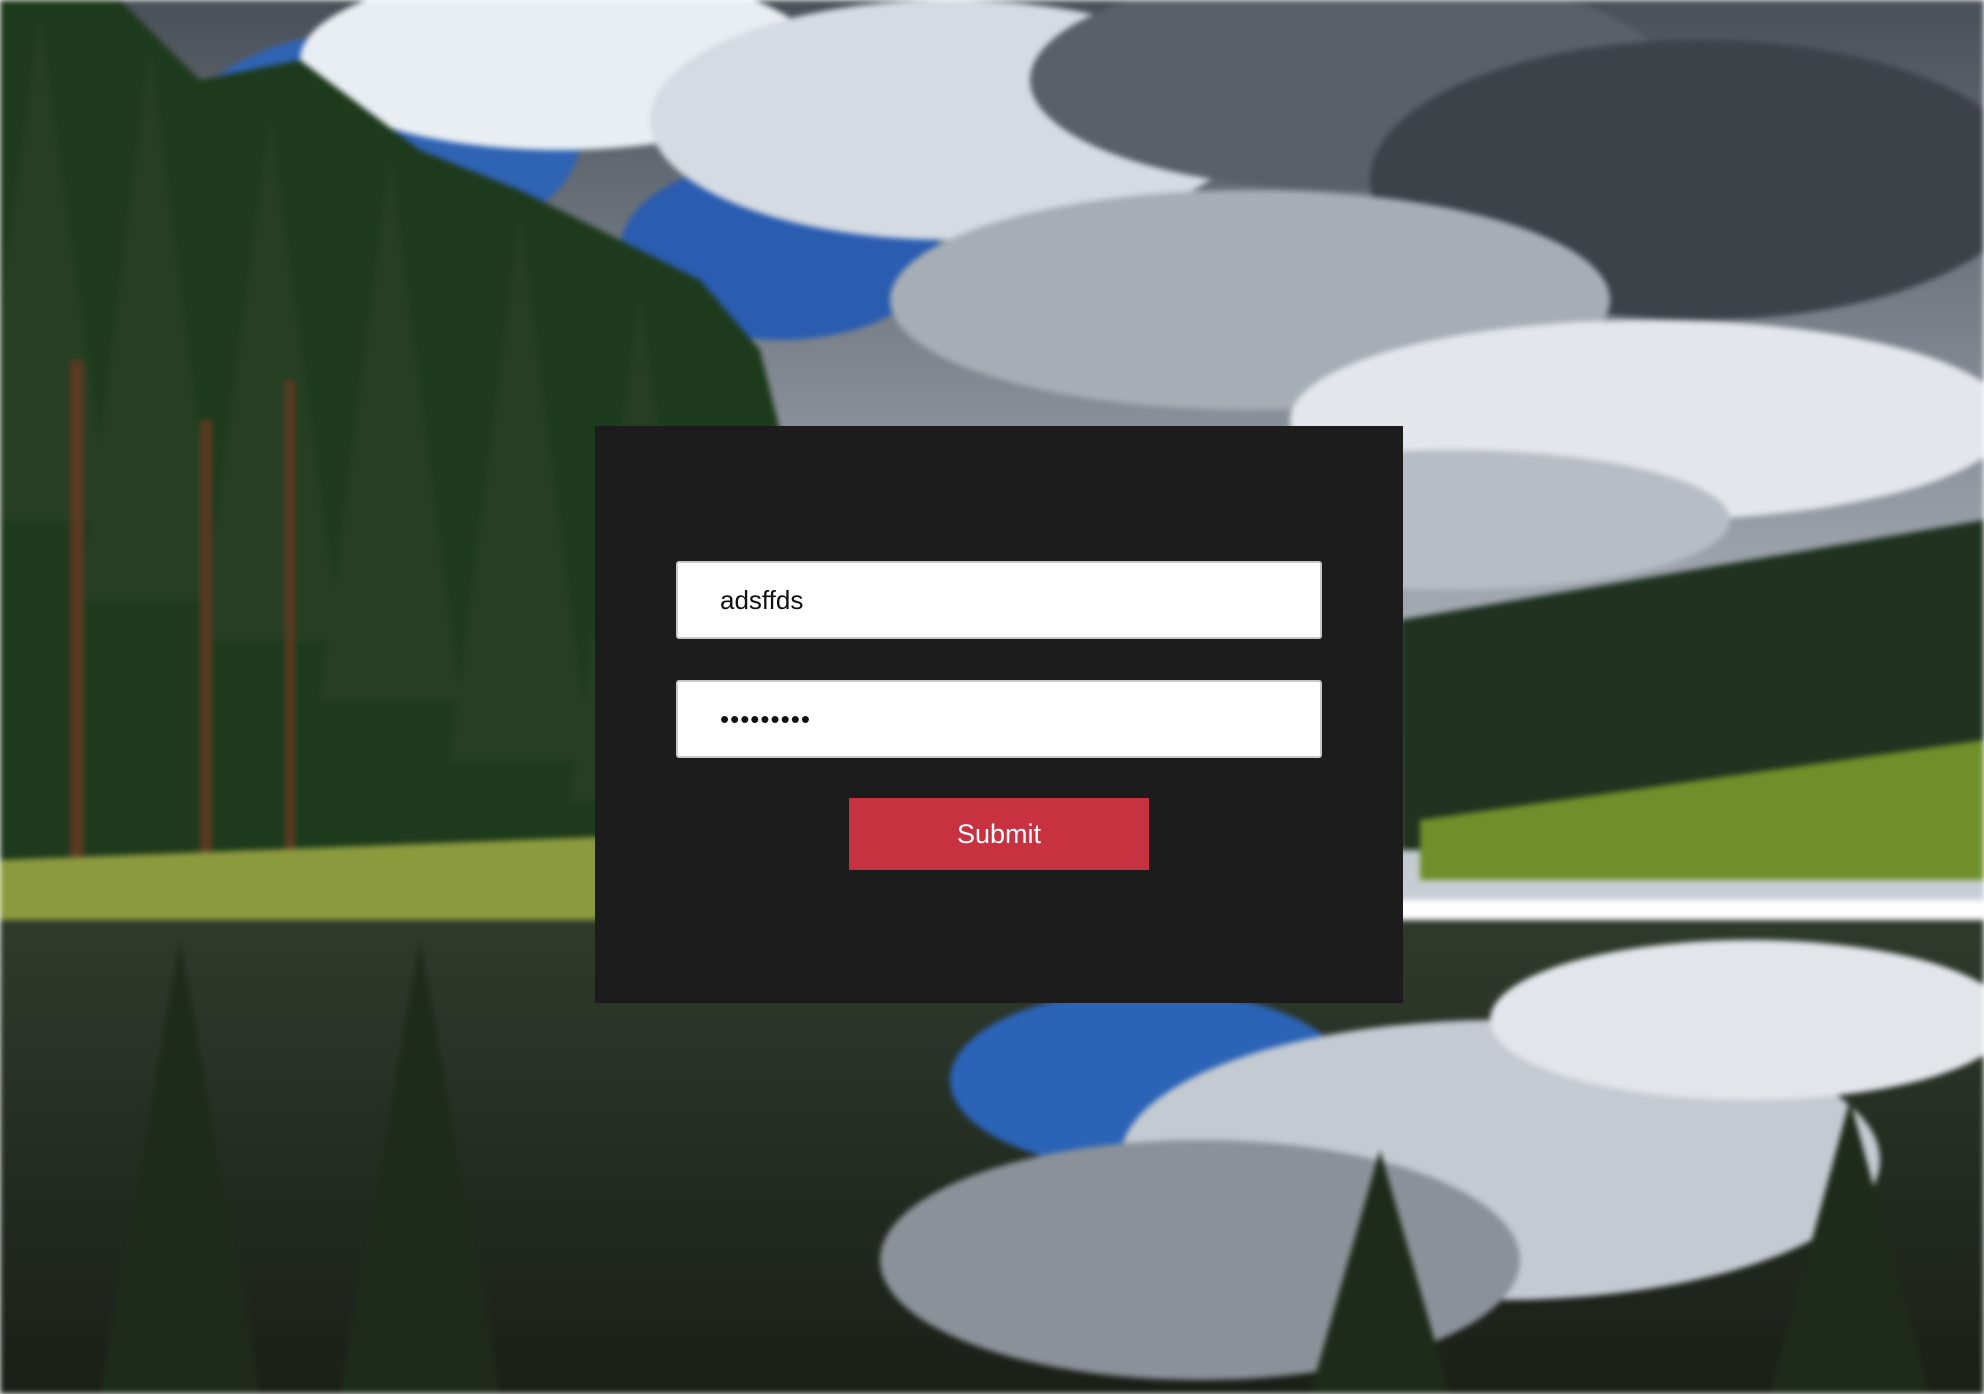  I want to click on submit-button: Submit, so click(999, 834).